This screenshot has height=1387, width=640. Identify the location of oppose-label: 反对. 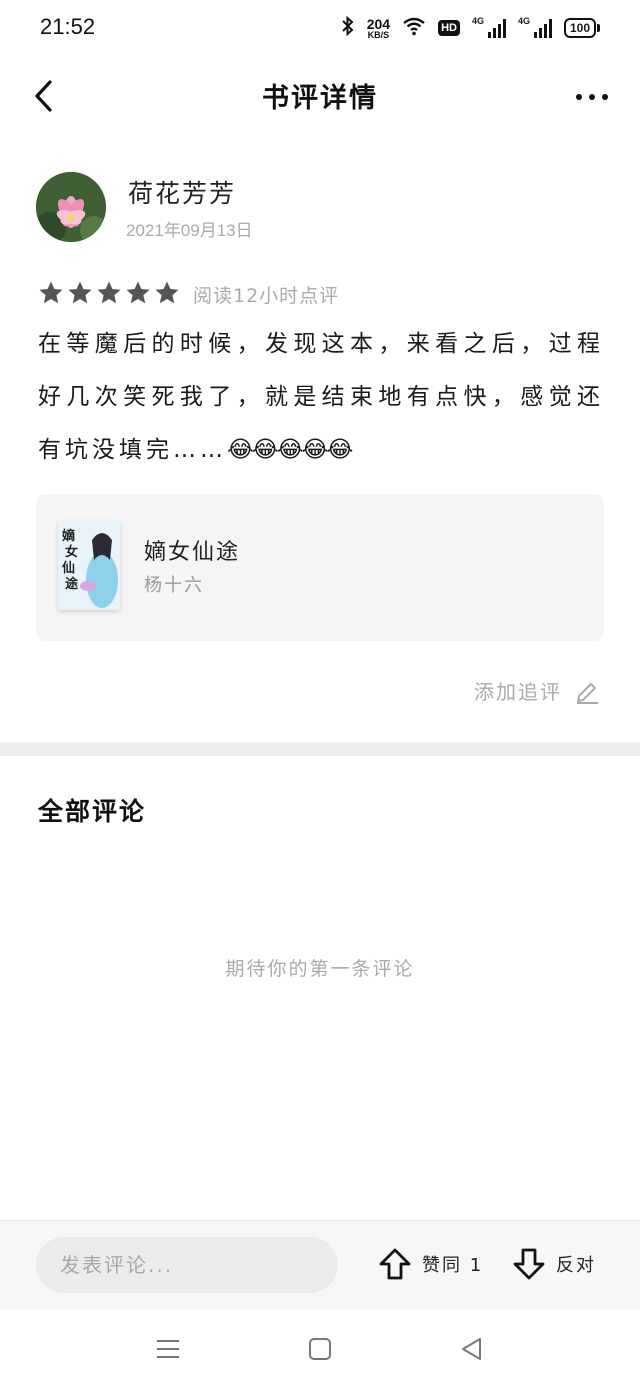
(576, 1265).